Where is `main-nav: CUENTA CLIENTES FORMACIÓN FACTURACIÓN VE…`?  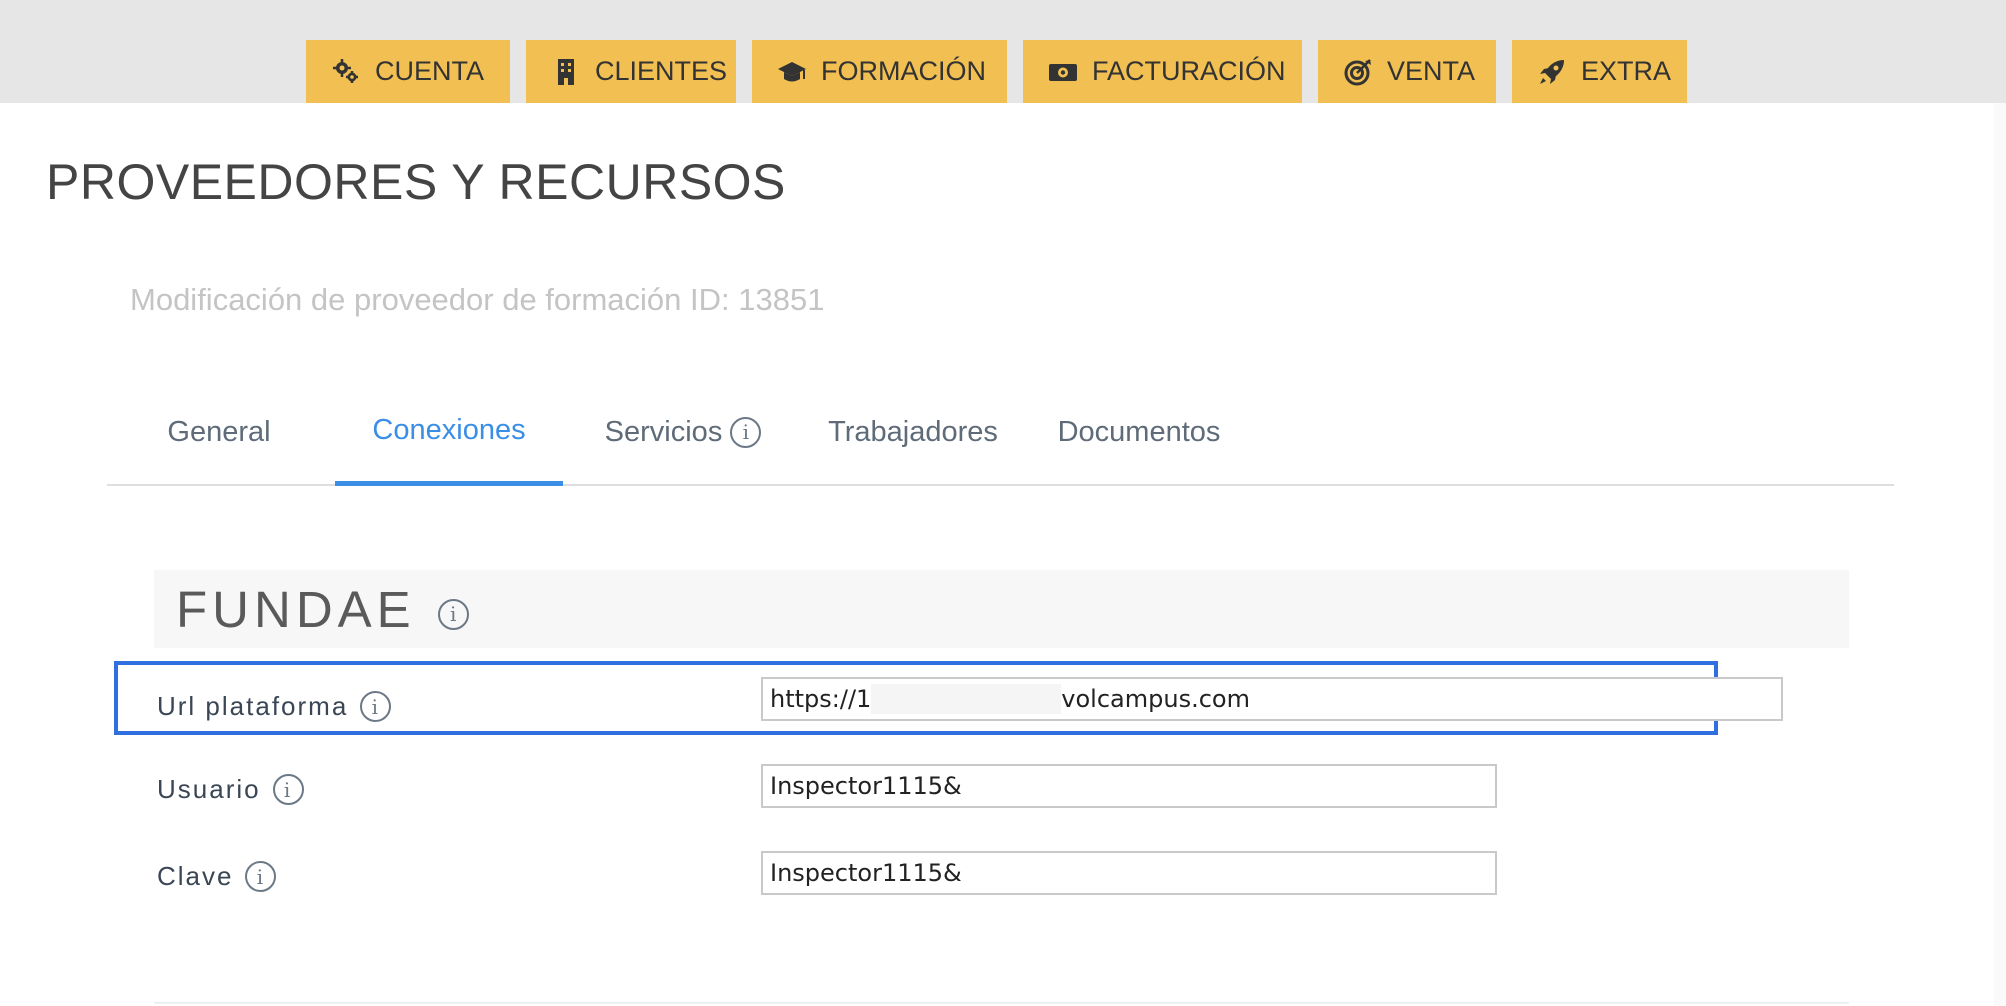 main-nav: CUENTA CLIENTES FORMACIÓN FACTURACIÓN VE… is located at coordinates (996, 71).